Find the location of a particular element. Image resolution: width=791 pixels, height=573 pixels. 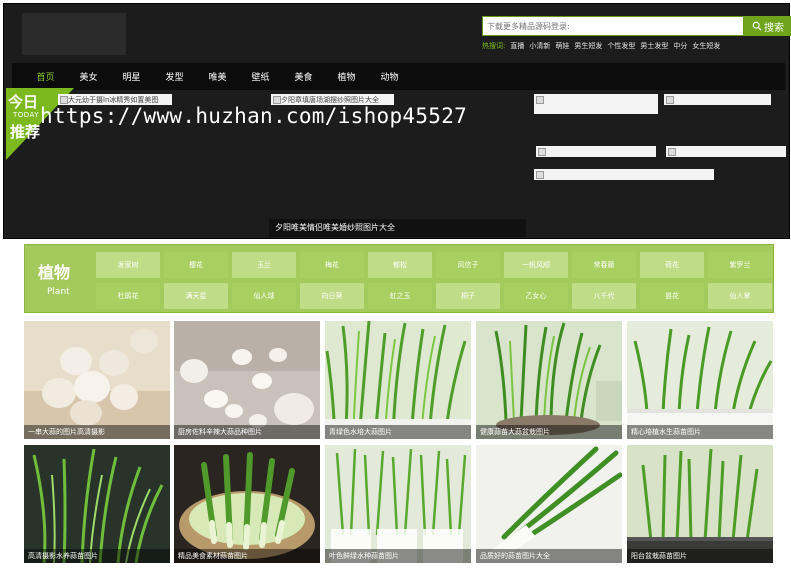

nav-item-stars: 明星 is located at coordinates (131, 76).